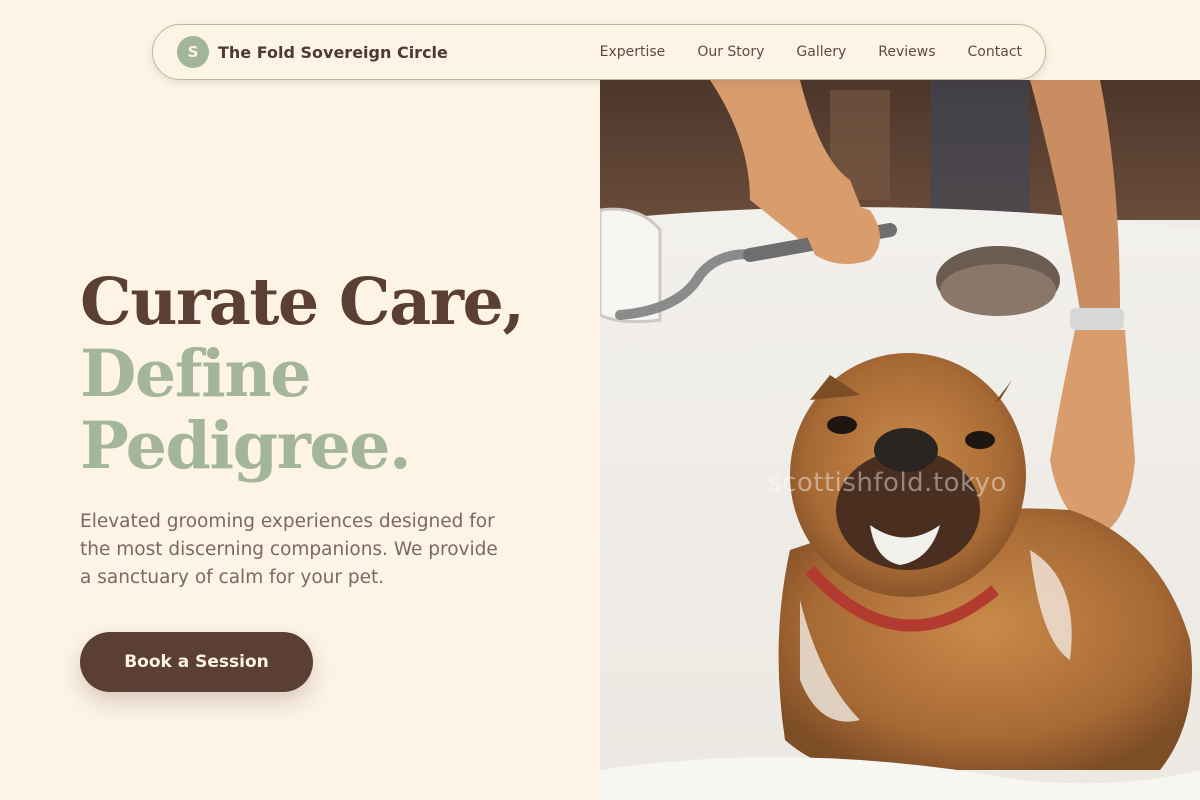  Describe the element at coordinates (887, 483) in the screenshot. I see `photo-watermark: scottishfold.tokyo` at that location.